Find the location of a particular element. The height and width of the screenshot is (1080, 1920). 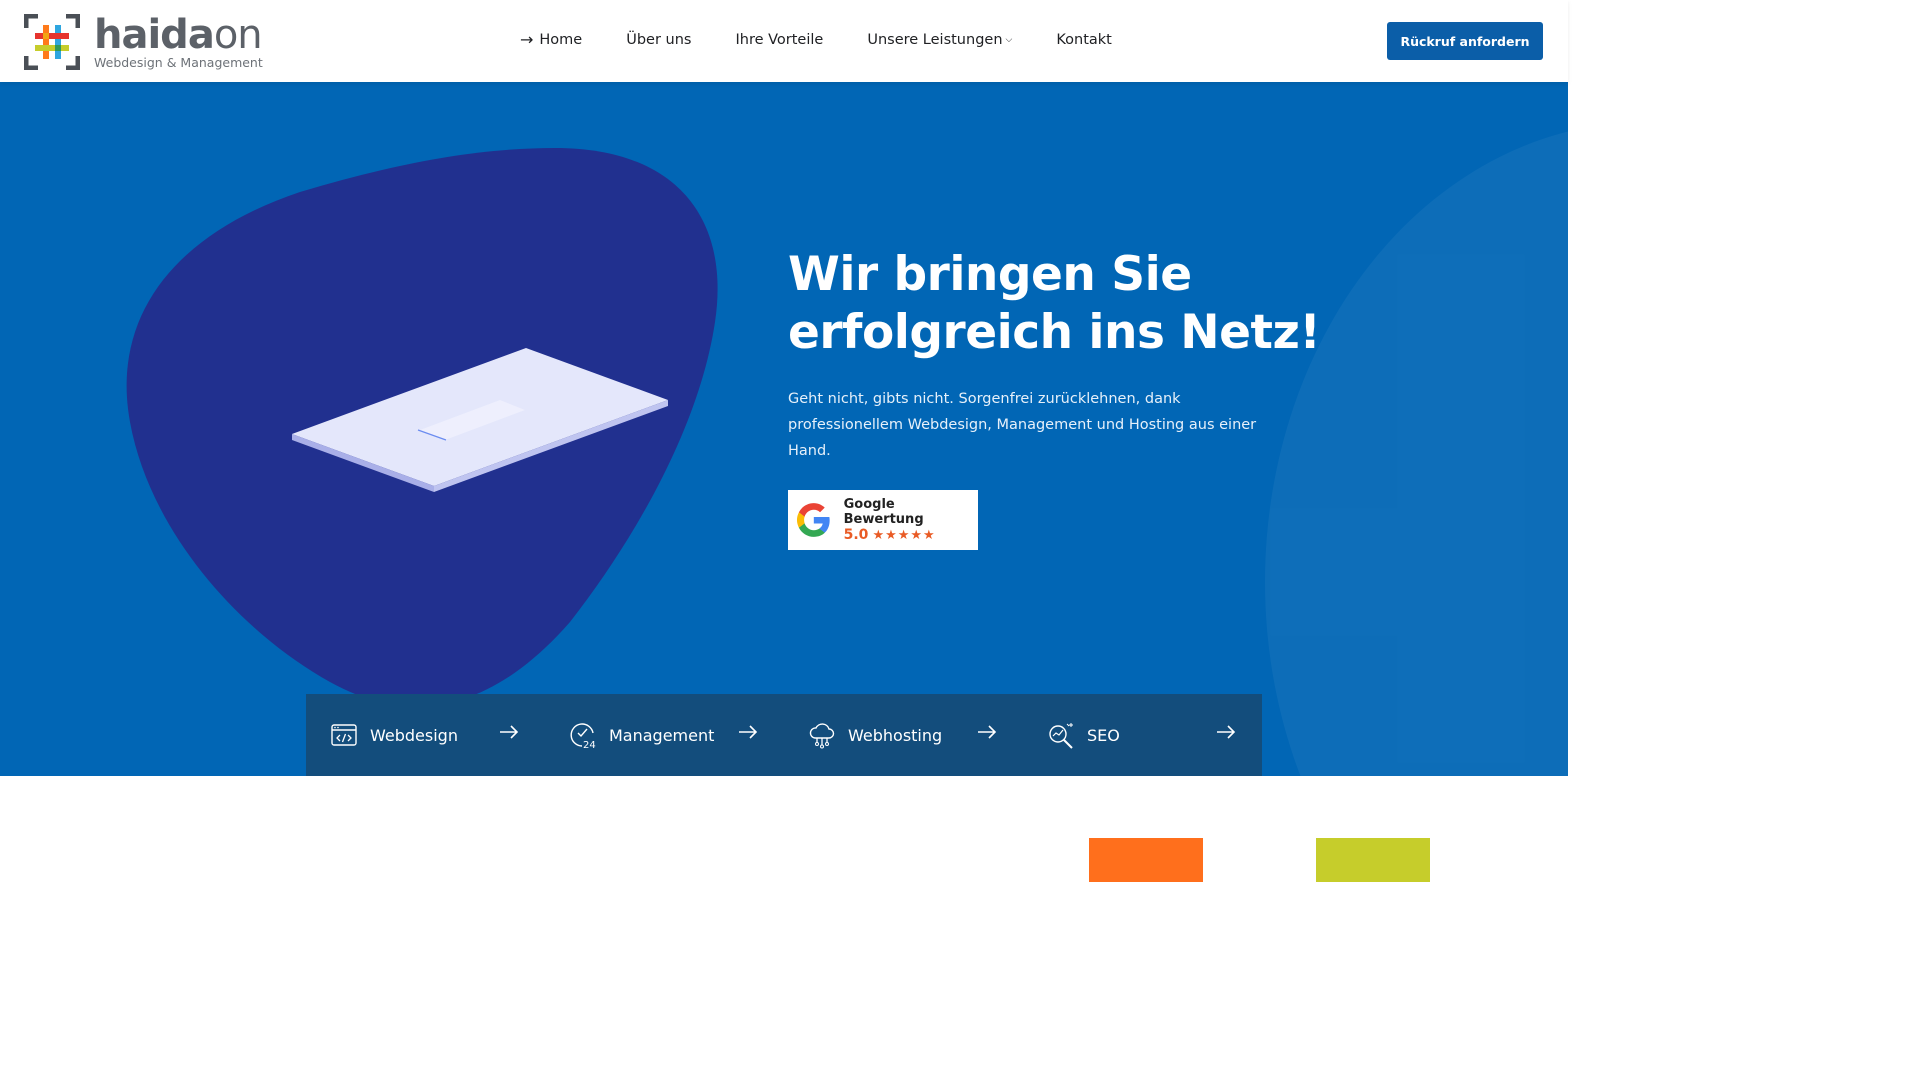

logo-mark-icon is located at coordinates (52, 42).